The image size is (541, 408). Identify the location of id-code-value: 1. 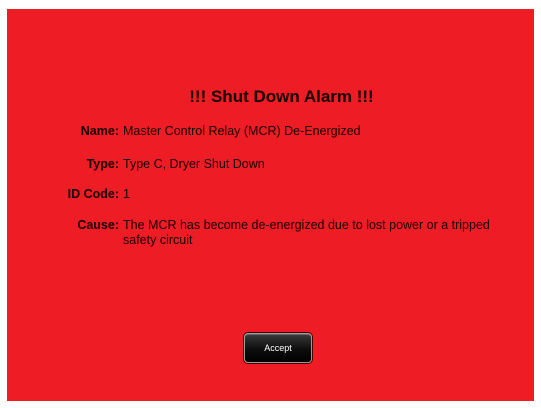
(126, 194).